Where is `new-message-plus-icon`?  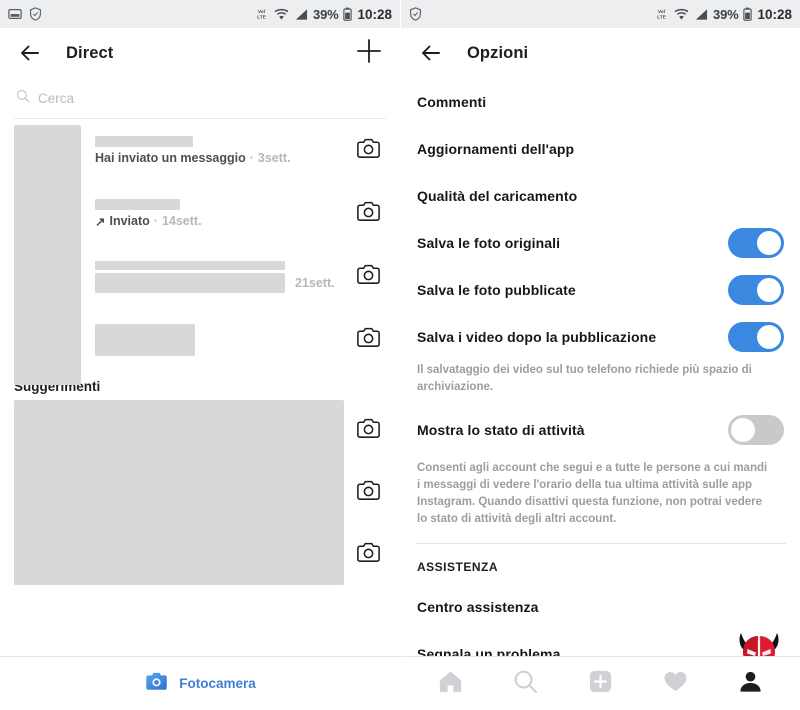 new-message-plus-icon is located at coordinates (369, 53).